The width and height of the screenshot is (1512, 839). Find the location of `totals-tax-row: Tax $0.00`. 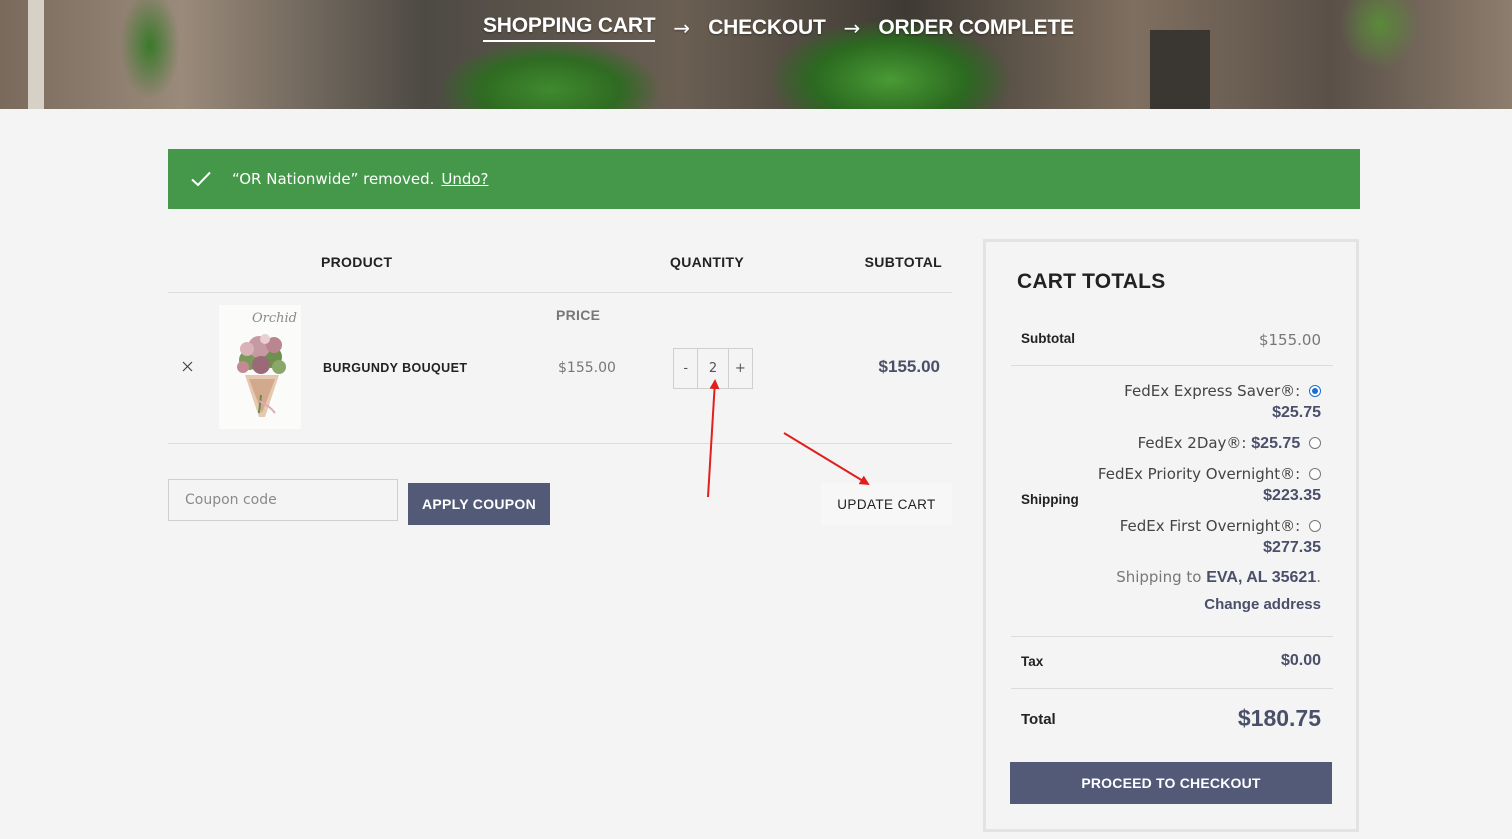

totals-tax-row: Tax $0.00 is located at coordinates (1172, 663).